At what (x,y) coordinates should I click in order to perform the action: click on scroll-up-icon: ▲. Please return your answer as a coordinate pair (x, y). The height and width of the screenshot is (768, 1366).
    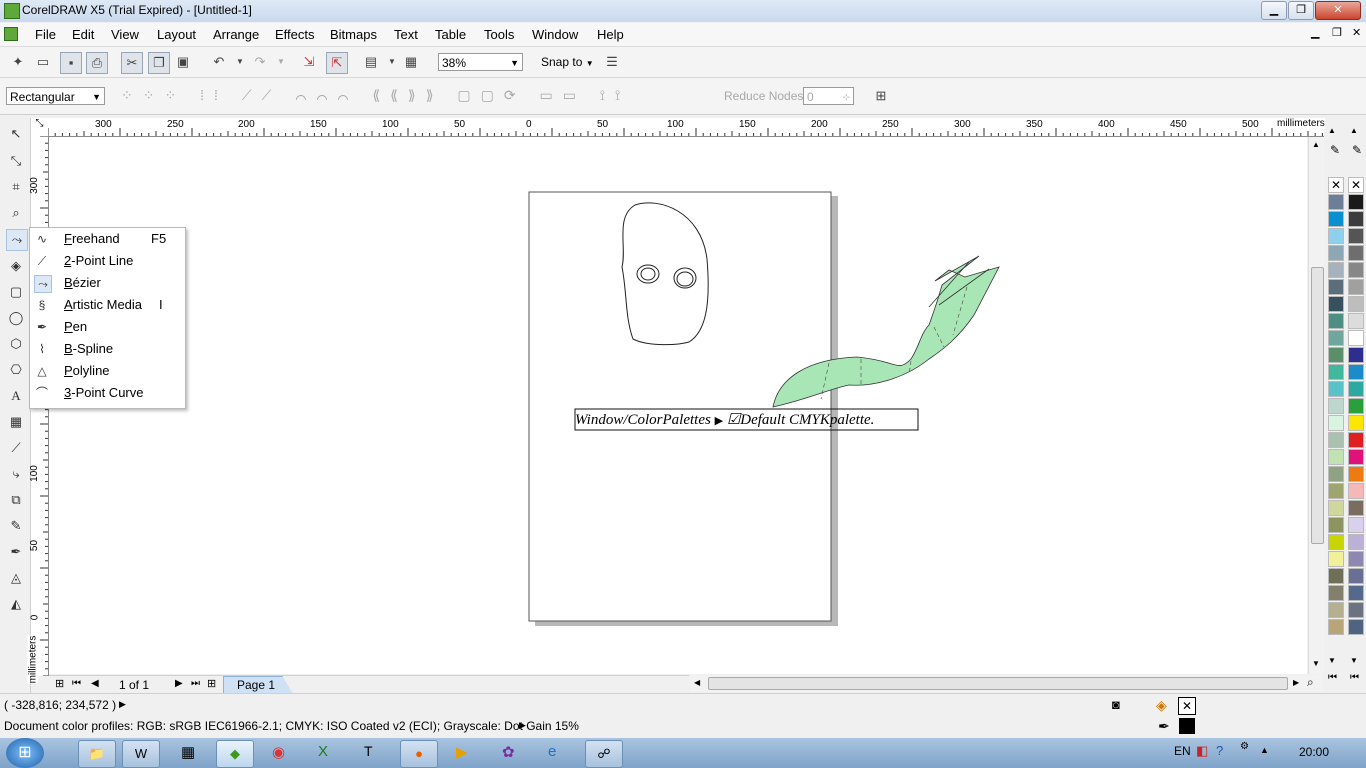
    Looking at the image, I should click on (1316, 144).